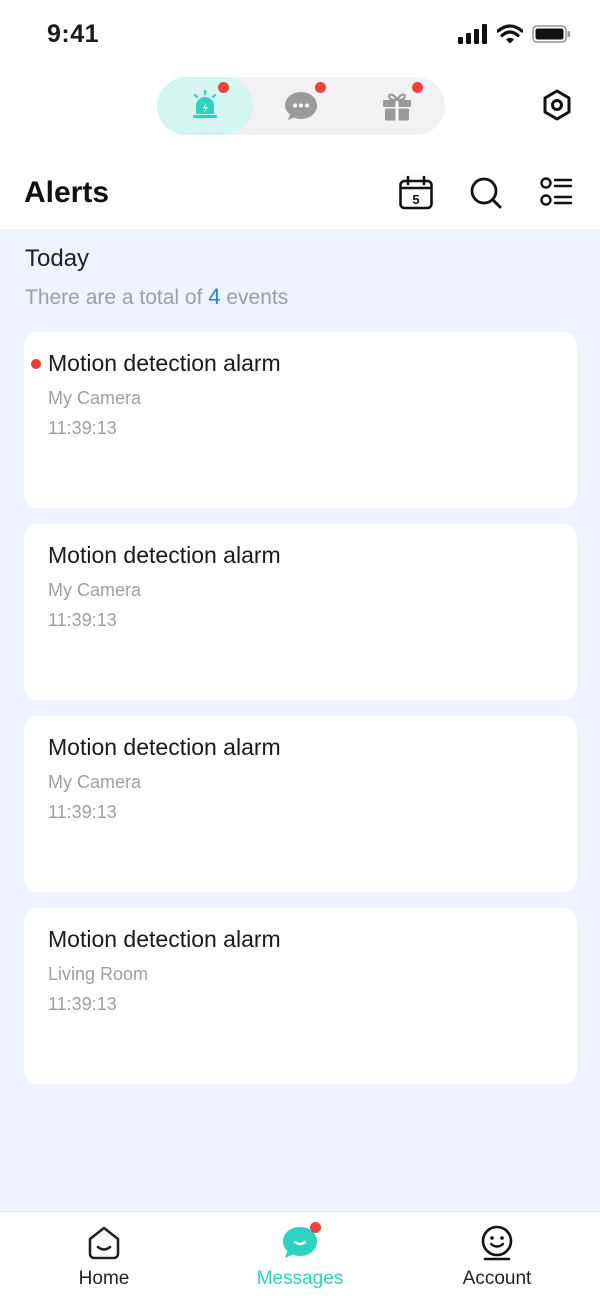 The height and width of the screenshot is (1300, 600). What do you see at coordinates (104, 1278) in the screenshot?
I see `tab-home-label: Home` at bounding box center [104, 1278].